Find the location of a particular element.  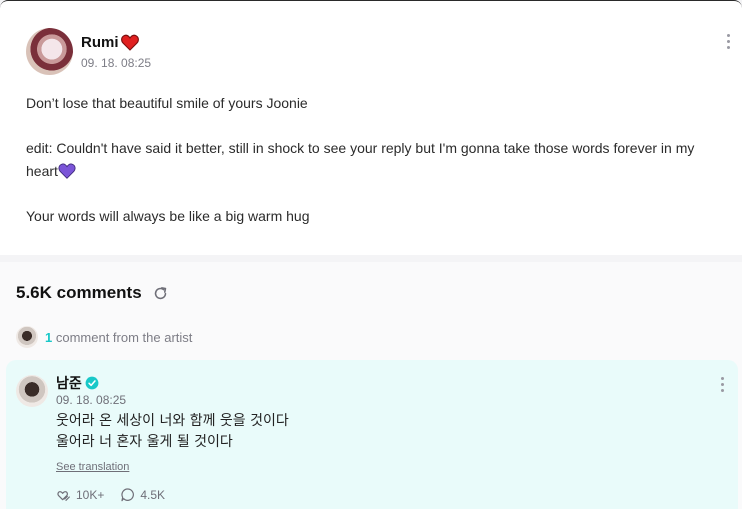

refresh-icon is located at coordinates (160, 293).